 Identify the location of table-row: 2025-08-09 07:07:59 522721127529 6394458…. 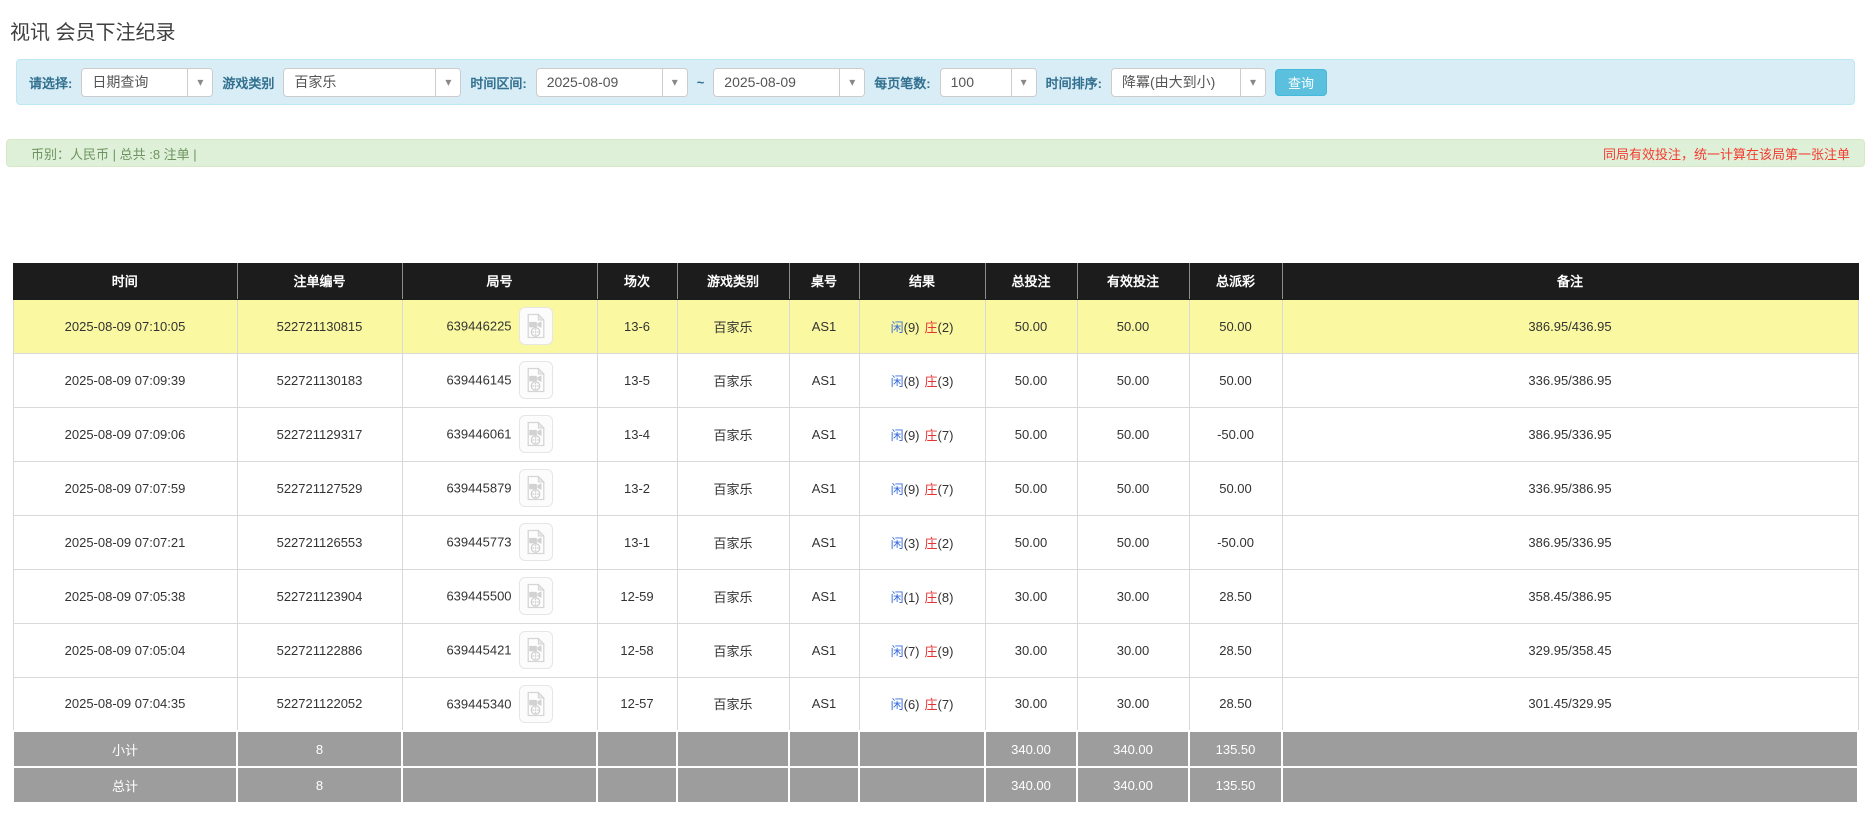
(935, 488).